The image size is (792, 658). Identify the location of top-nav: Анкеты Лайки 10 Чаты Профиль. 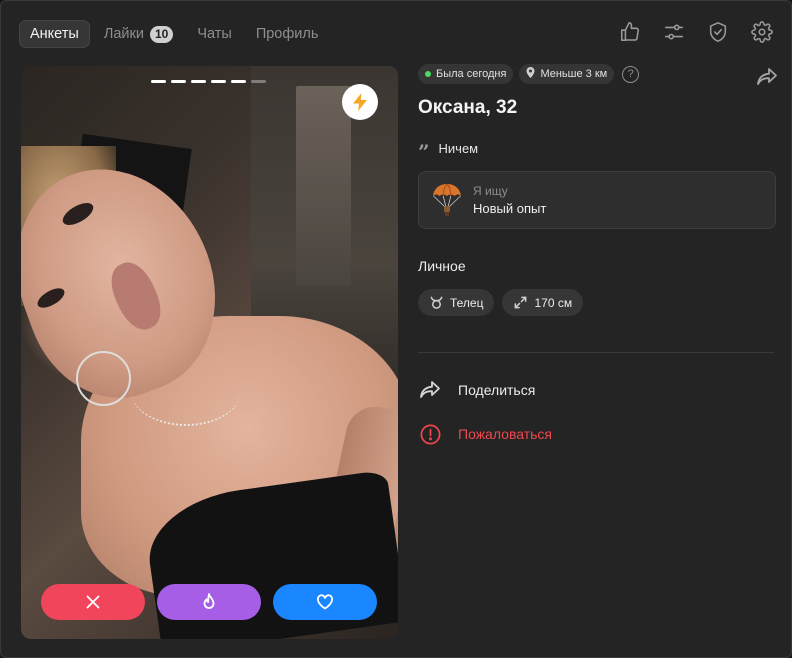
(173, 34).